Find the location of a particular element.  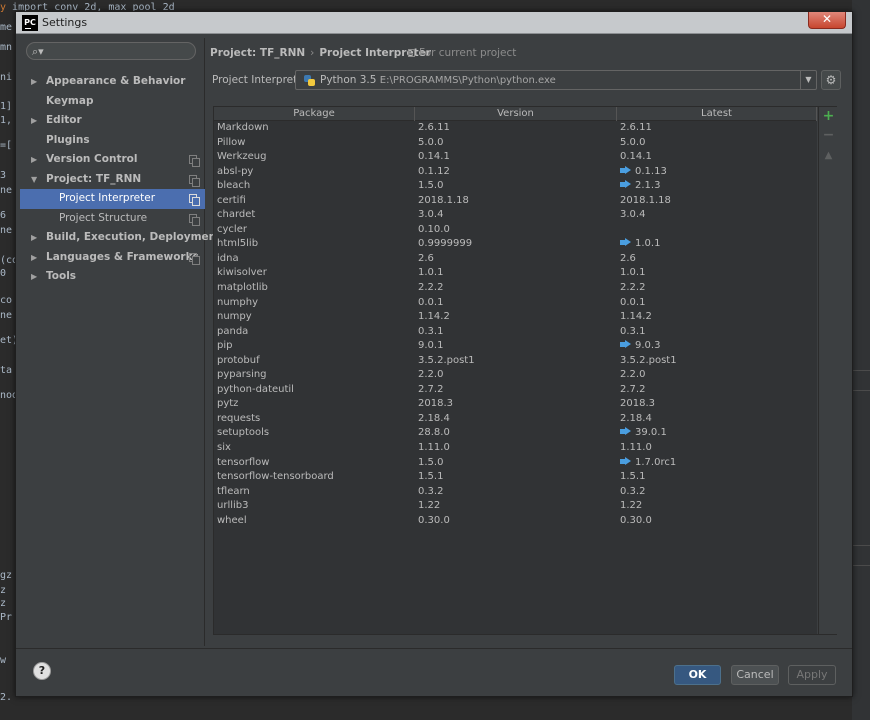

table-row: pip 9.0.1 9.0.3 is located at coordinates (515, 346).